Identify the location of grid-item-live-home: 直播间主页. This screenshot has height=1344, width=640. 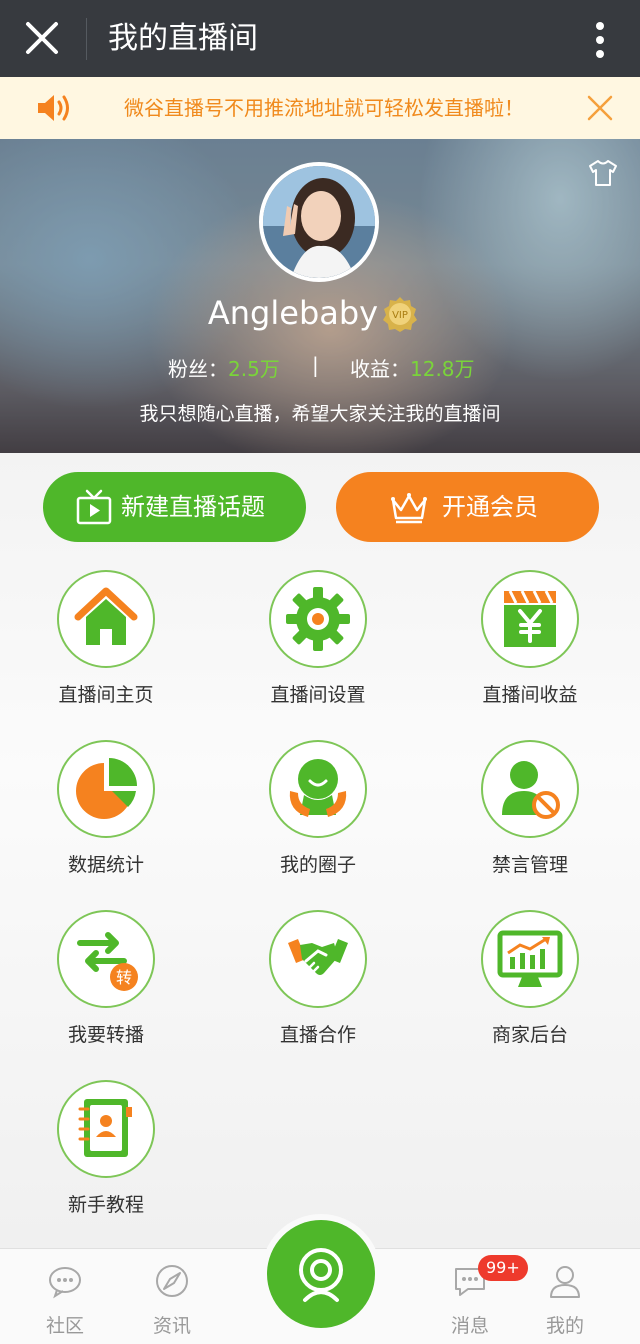
(106, 650).